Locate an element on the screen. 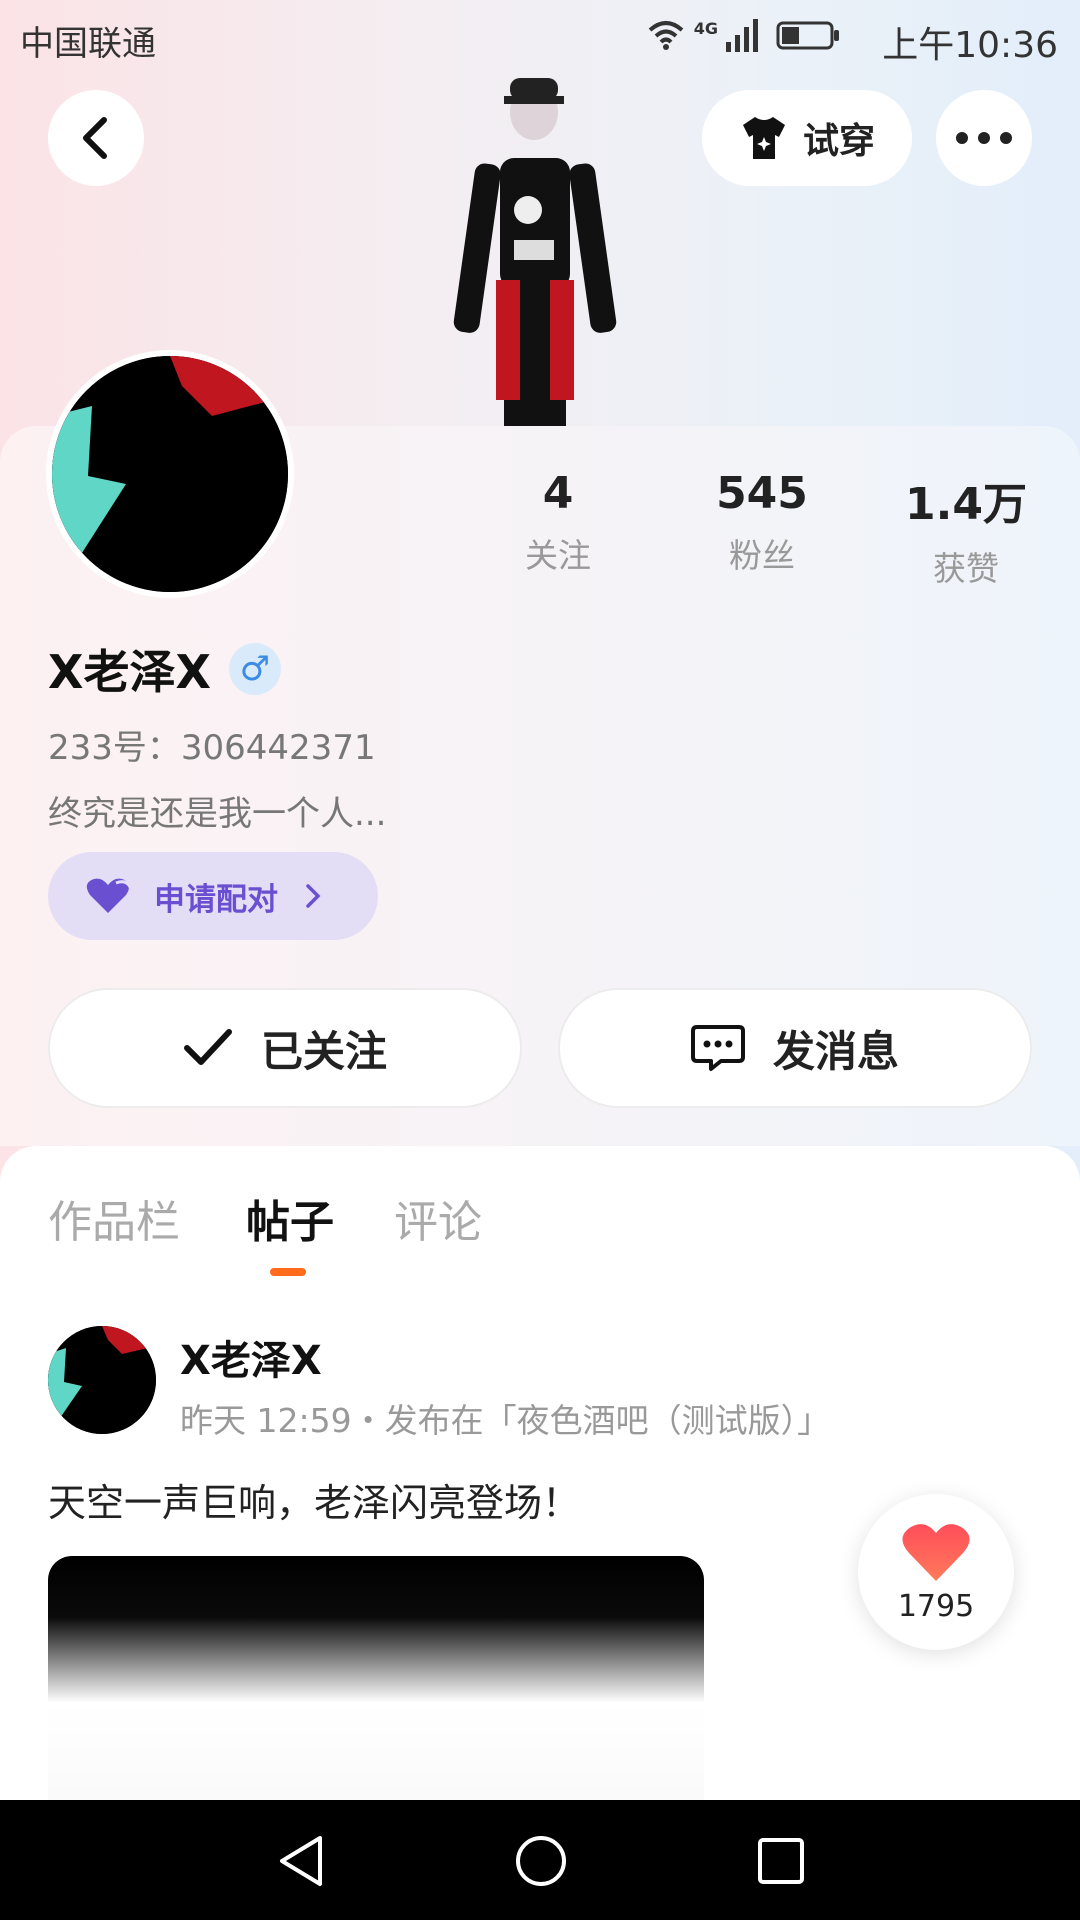  back-button is located at coordinates (96, 138).